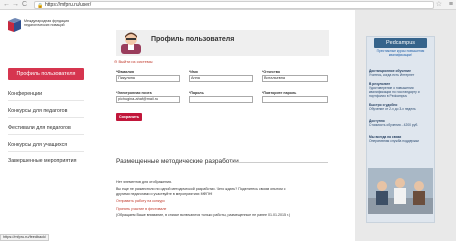 This screenshot has height=241, width=456. What do you see at coordinates (295, 99) in the screenshot?
I see `password-repeat-field` at bounding box center [295, 99].